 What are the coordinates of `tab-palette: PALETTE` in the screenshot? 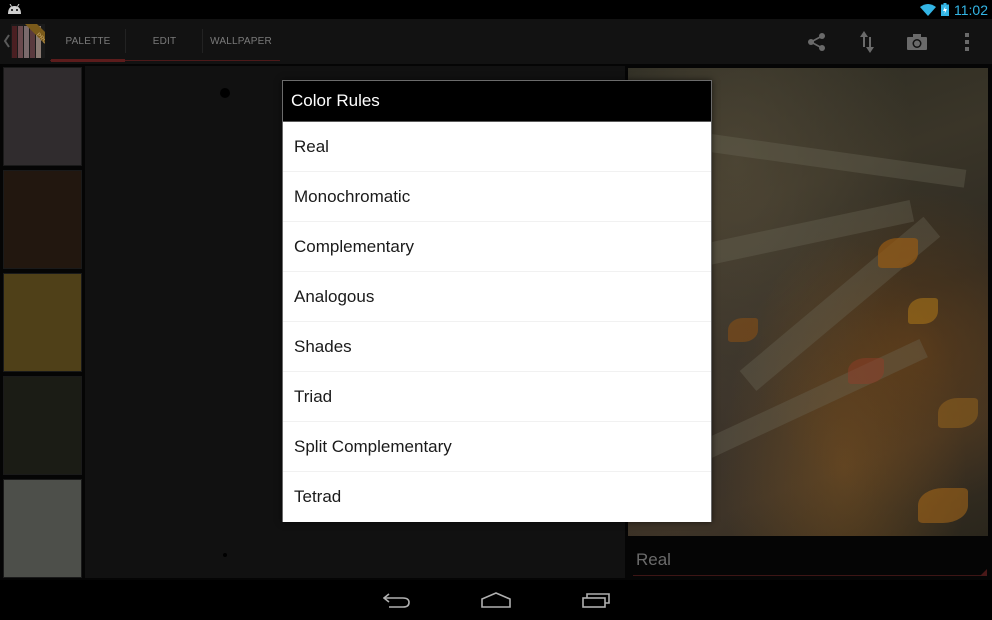 It's located at (88, 41).